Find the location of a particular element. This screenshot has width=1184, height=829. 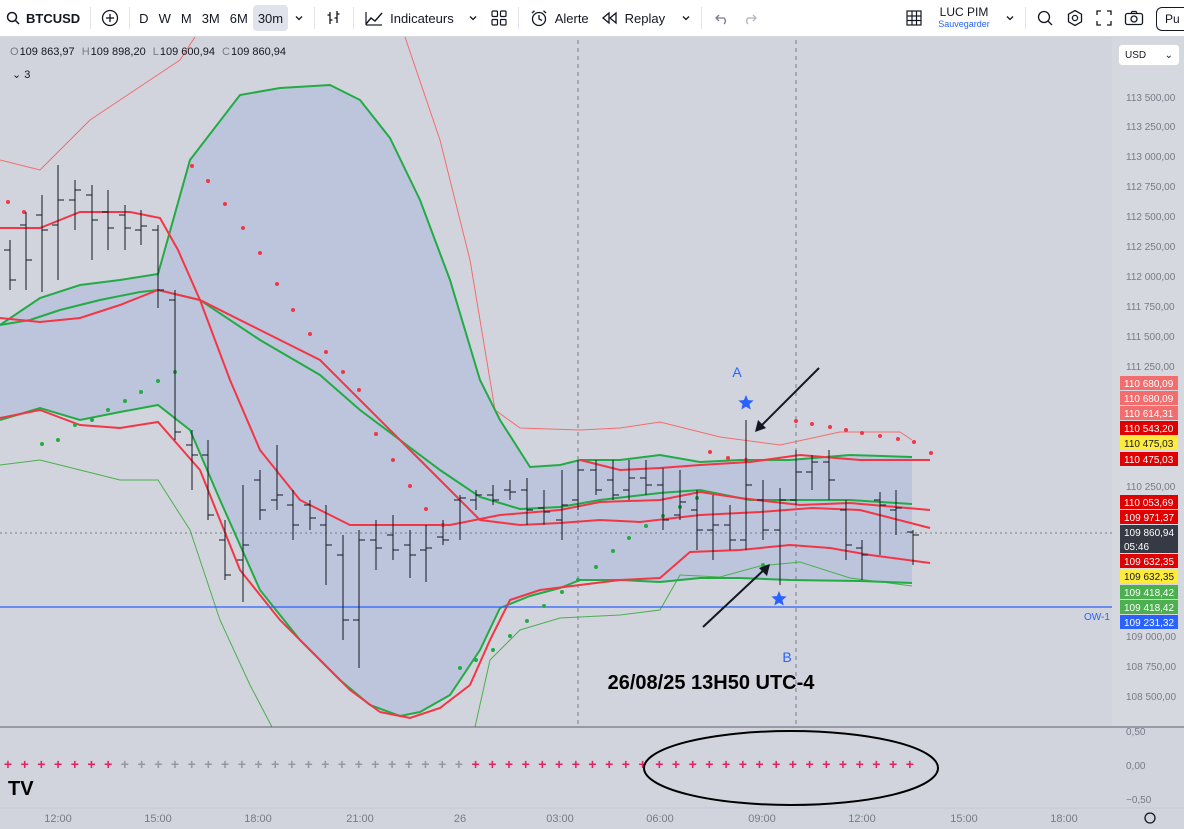

layout-grid-icon is located at coordinates (914, 18).